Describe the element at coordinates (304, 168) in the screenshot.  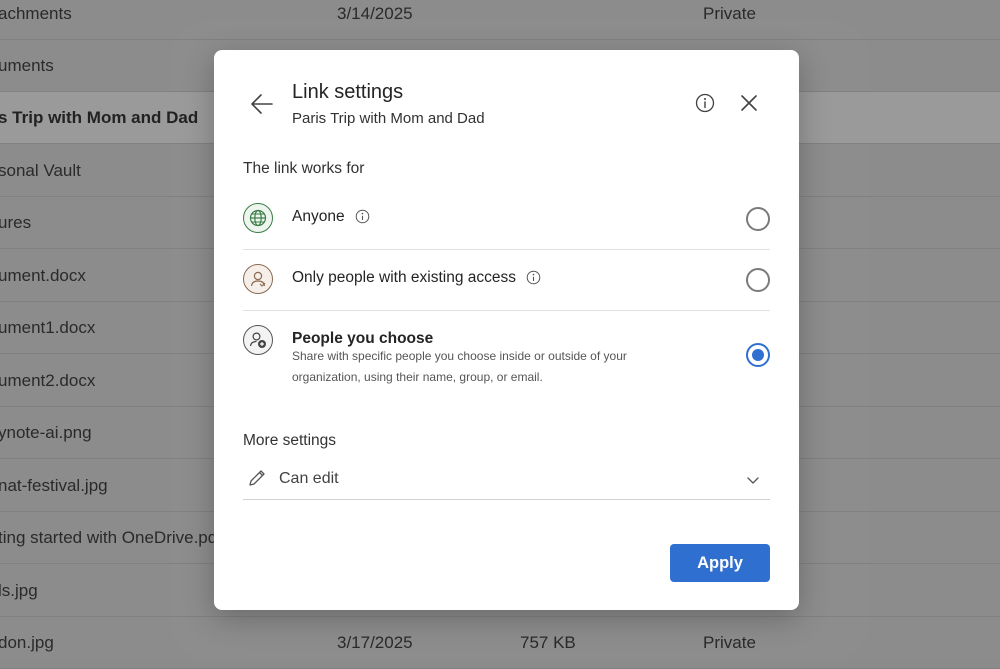
I see `link-works-for-label: The link works for` at that location.